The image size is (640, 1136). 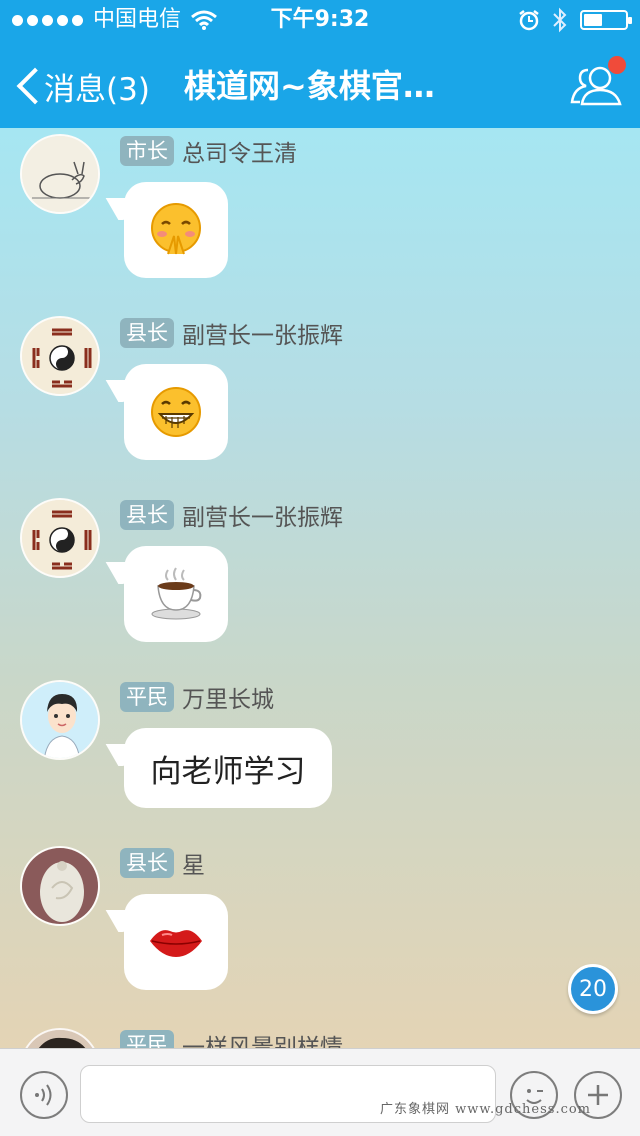 What do you see at coordinates (617, 65) in the screenshot?
I see `notification-dot` at bounding box center [617, 65].